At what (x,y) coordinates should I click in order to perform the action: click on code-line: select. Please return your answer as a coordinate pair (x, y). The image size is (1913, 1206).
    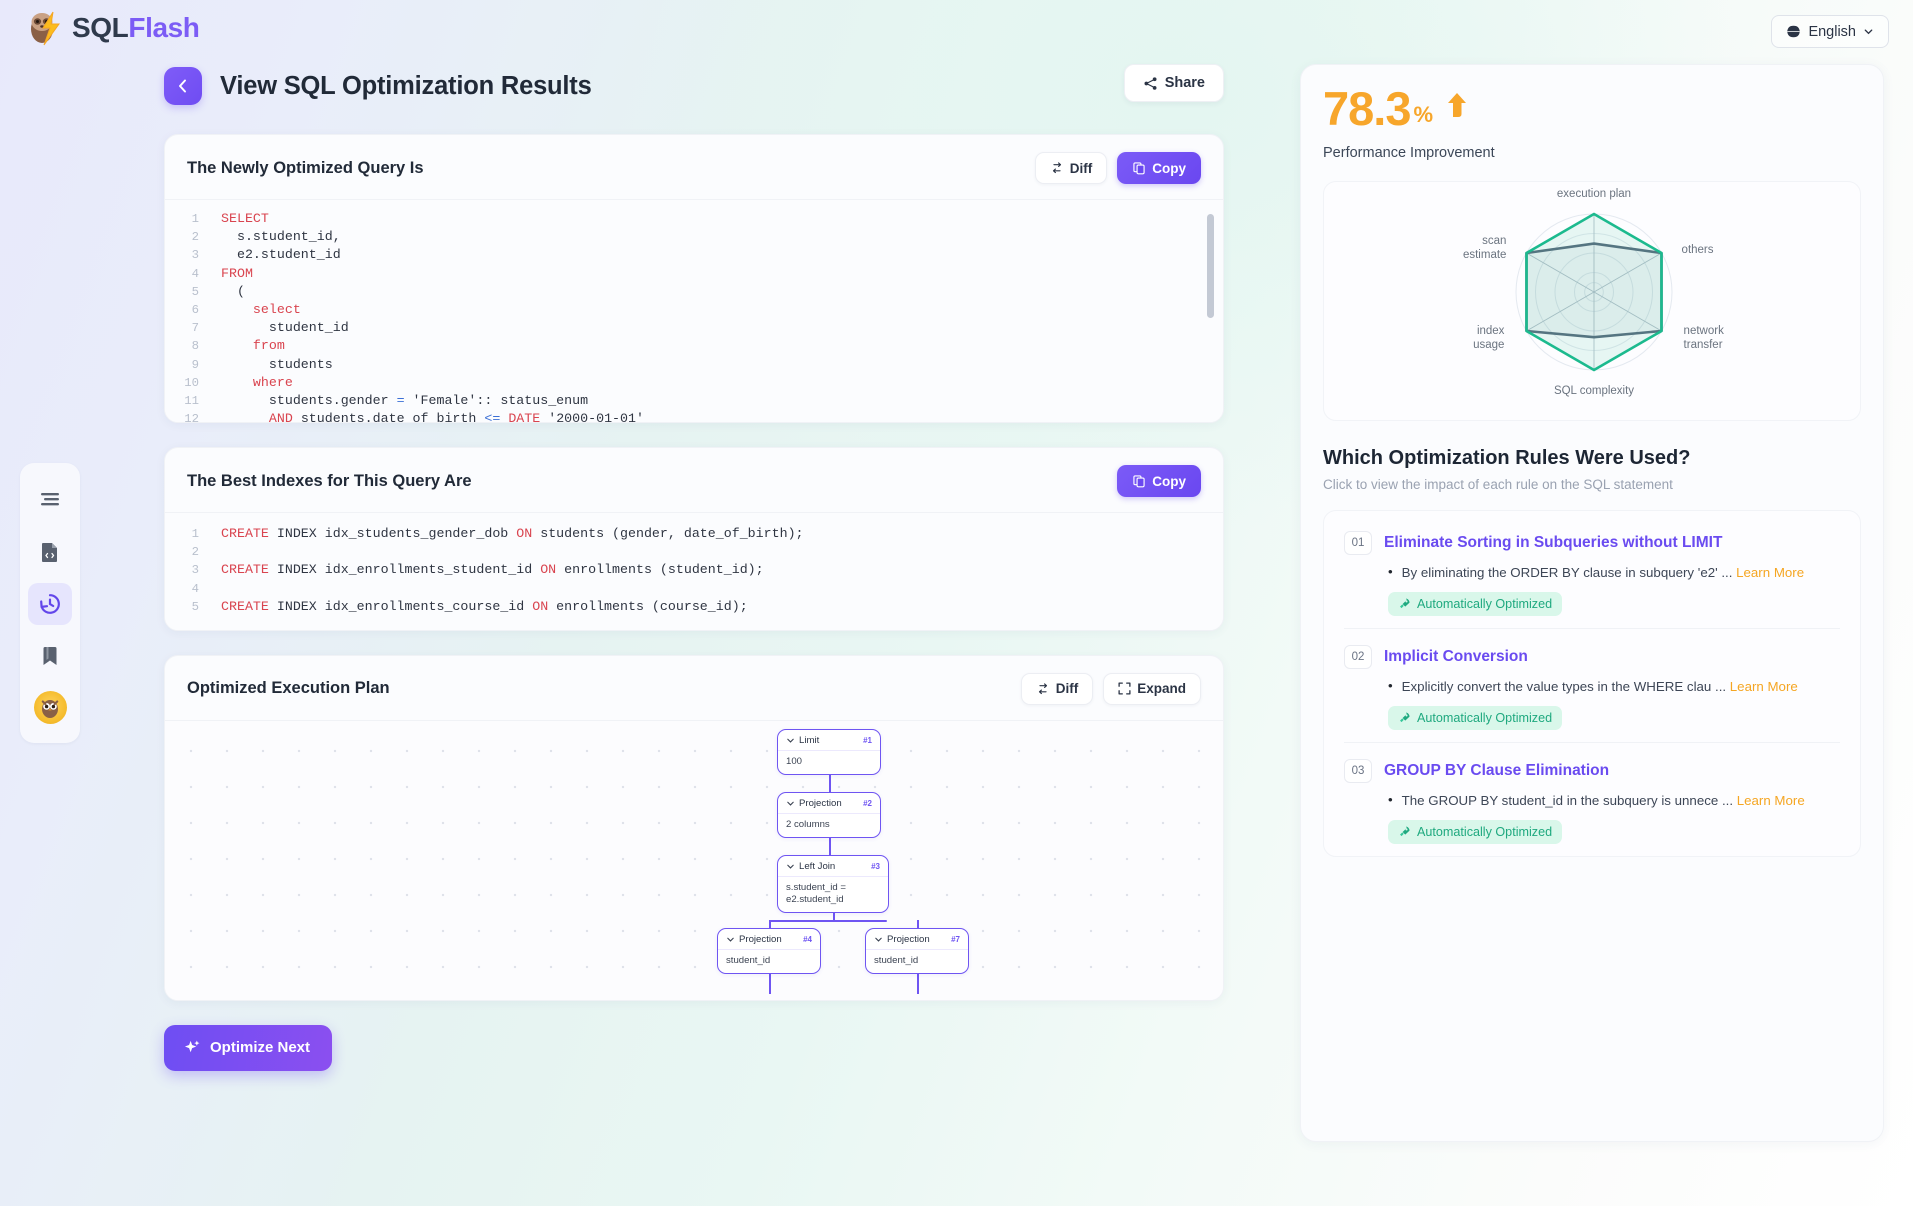
    Looking at the image, I should click on (694, 310).